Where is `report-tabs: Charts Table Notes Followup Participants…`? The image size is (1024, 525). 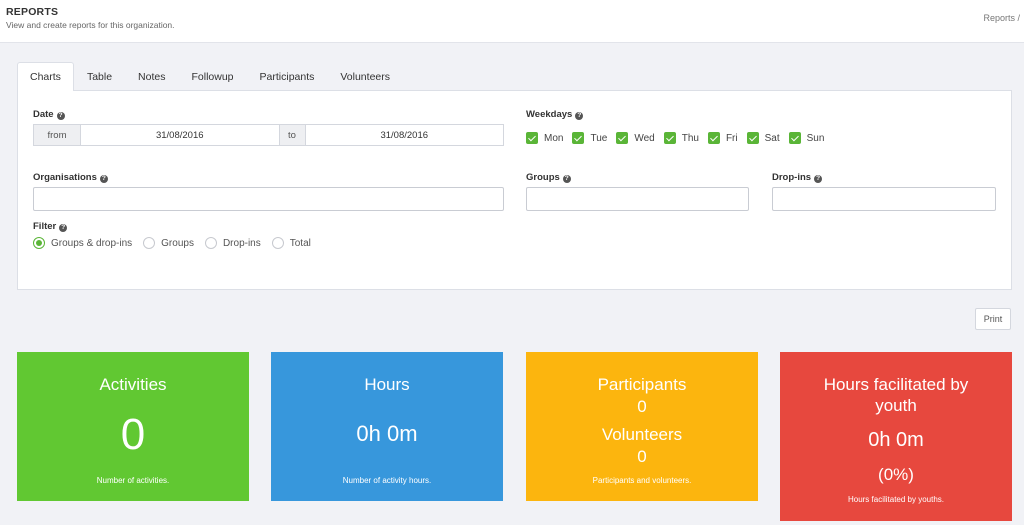 report-tabs: Charts Table Notes Followup Participants… is located at coordinates (210, 76).